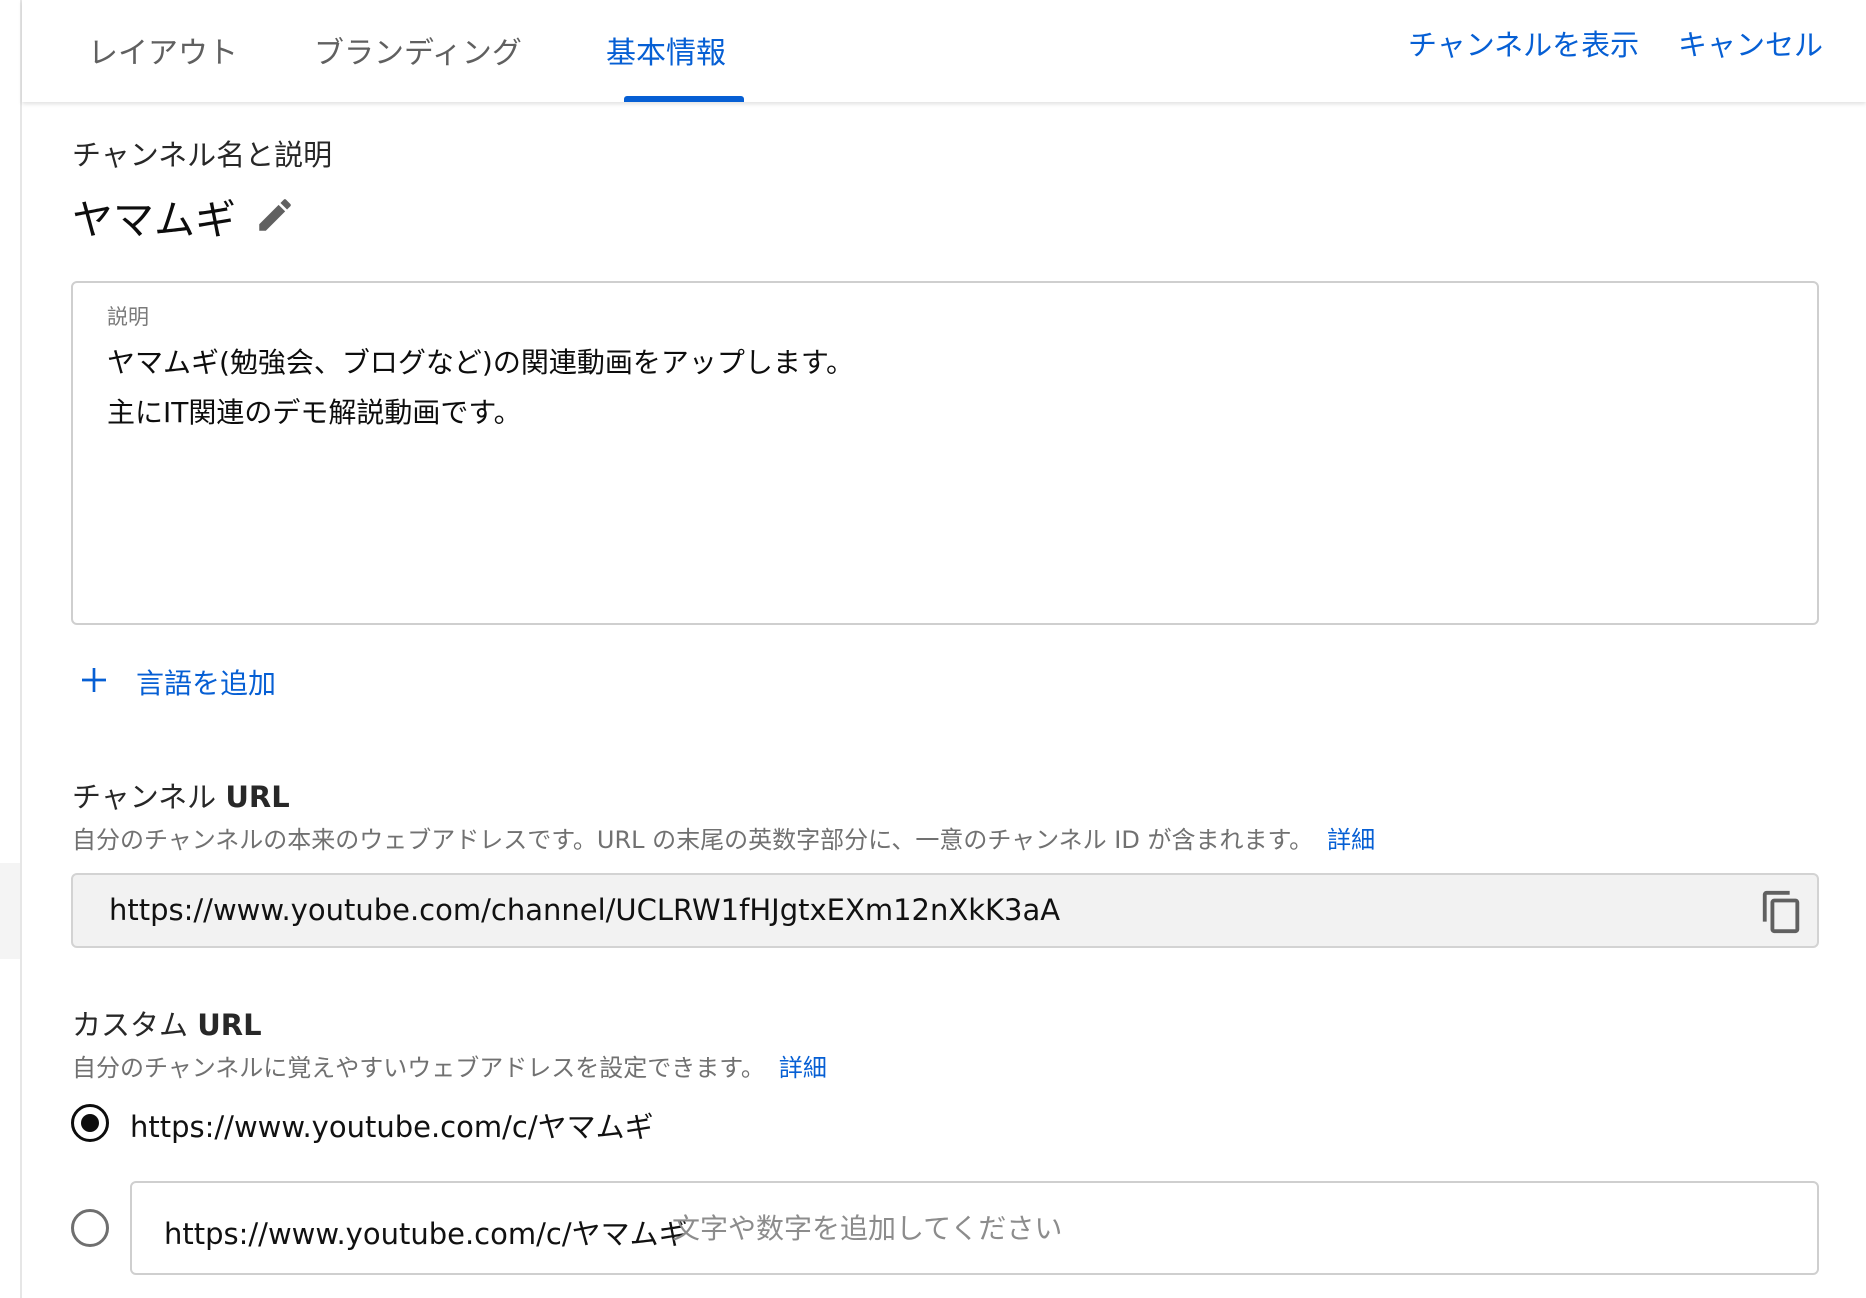  What do you see at coordinates (275, 215) in the screenshot?
I see `pencil-icon` at bounding box center [275, 215].